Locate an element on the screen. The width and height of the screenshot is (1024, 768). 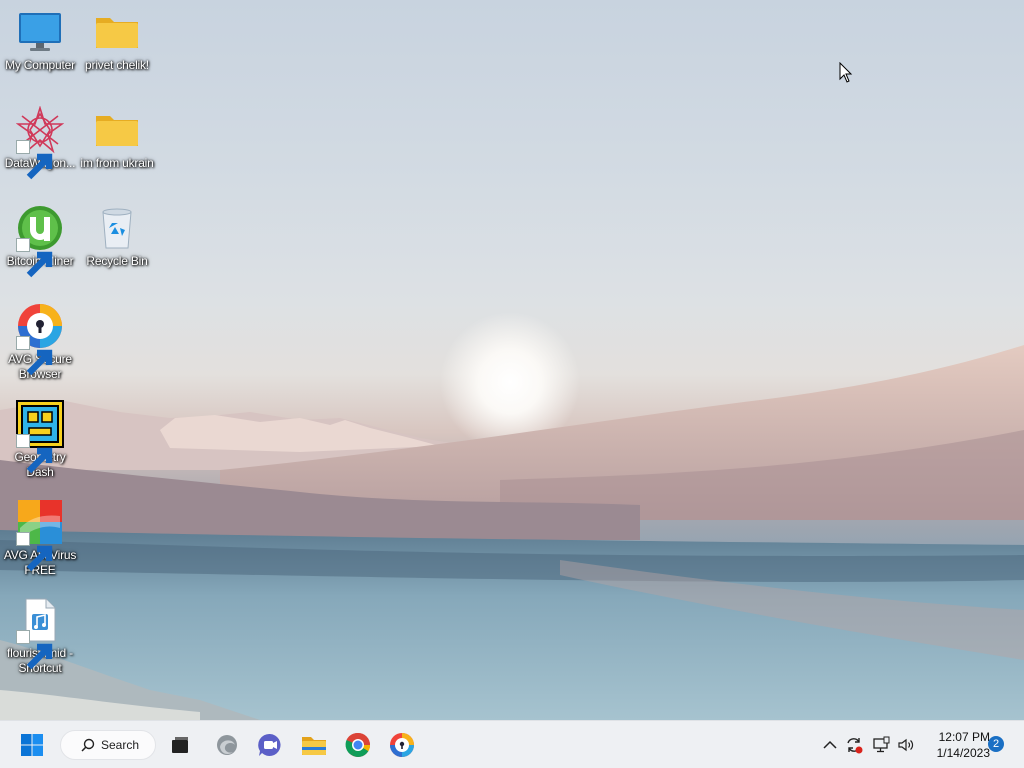
desktop-icon-geometry-dash: Geometry Dash is located at coordinates (40, 440).